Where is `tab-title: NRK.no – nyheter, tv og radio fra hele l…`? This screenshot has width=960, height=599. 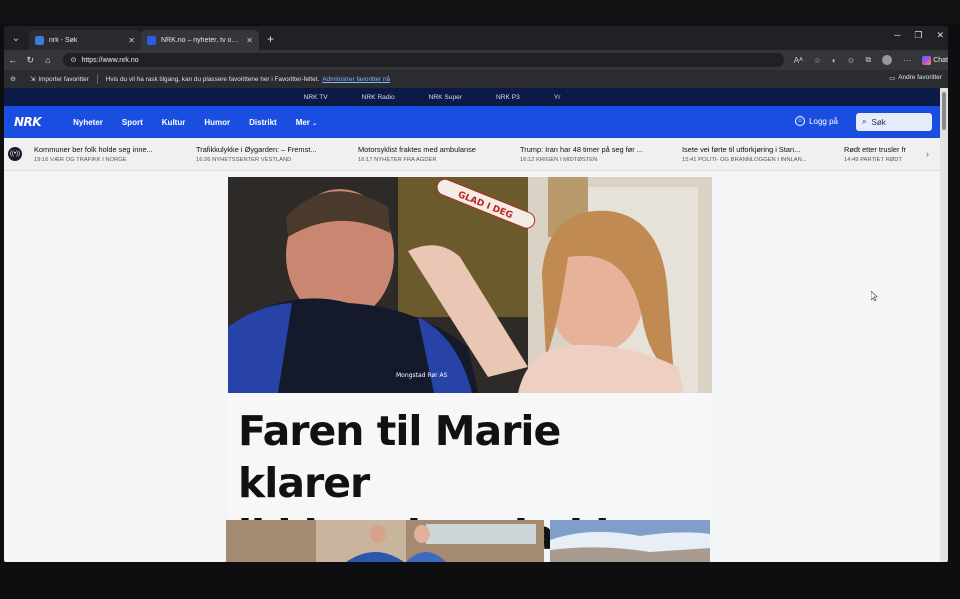
tab-title: NRK.no – nyheter, tv og radio fra hele l… is located at coordinates (201, 40).